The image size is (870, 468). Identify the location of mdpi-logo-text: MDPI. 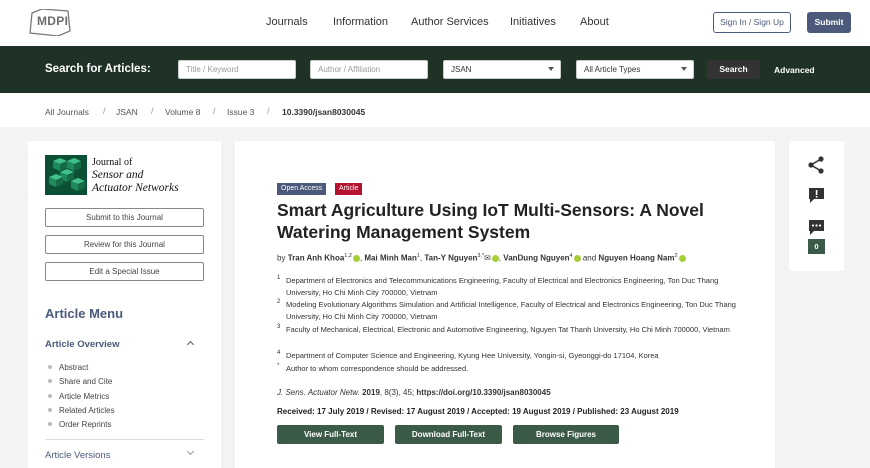
(52, 21).